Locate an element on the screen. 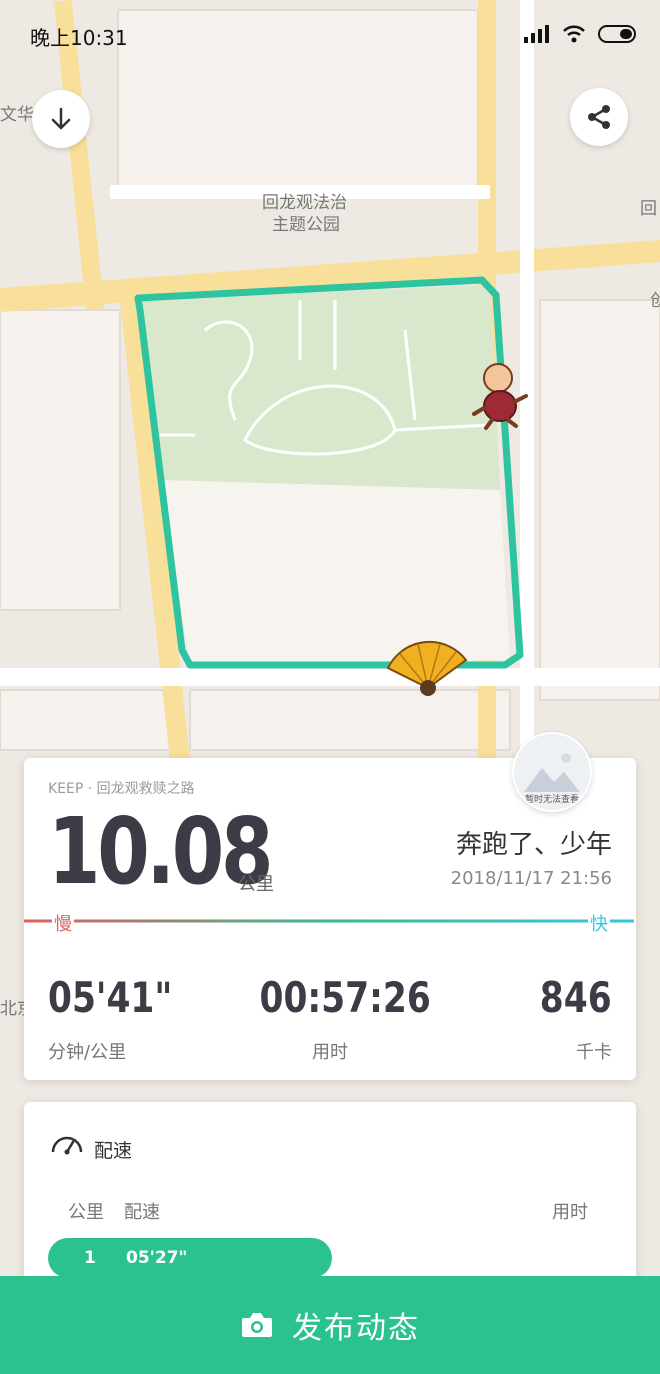  pace-section-title: 配速 is located at coordinates (113, 1151).